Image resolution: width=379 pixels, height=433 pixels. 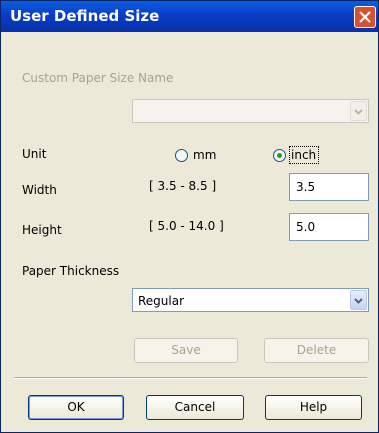 I want to click on title-bar: User Defined Size, so click(x=189, y=16).